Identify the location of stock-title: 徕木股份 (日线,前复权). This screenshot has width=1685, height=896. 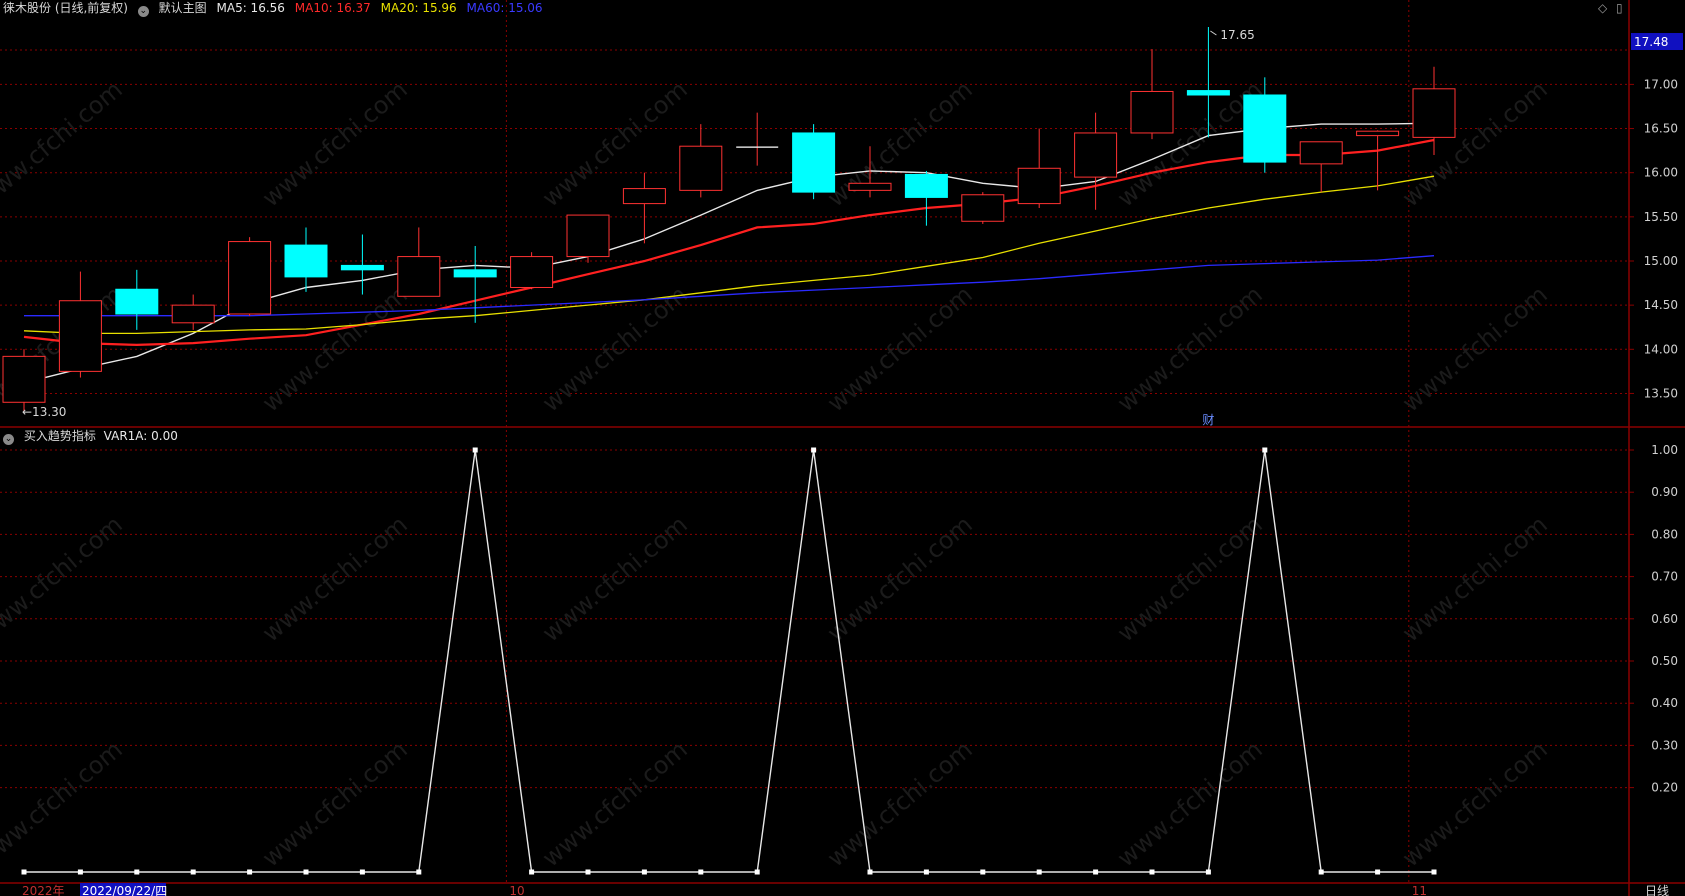
(65, 8).